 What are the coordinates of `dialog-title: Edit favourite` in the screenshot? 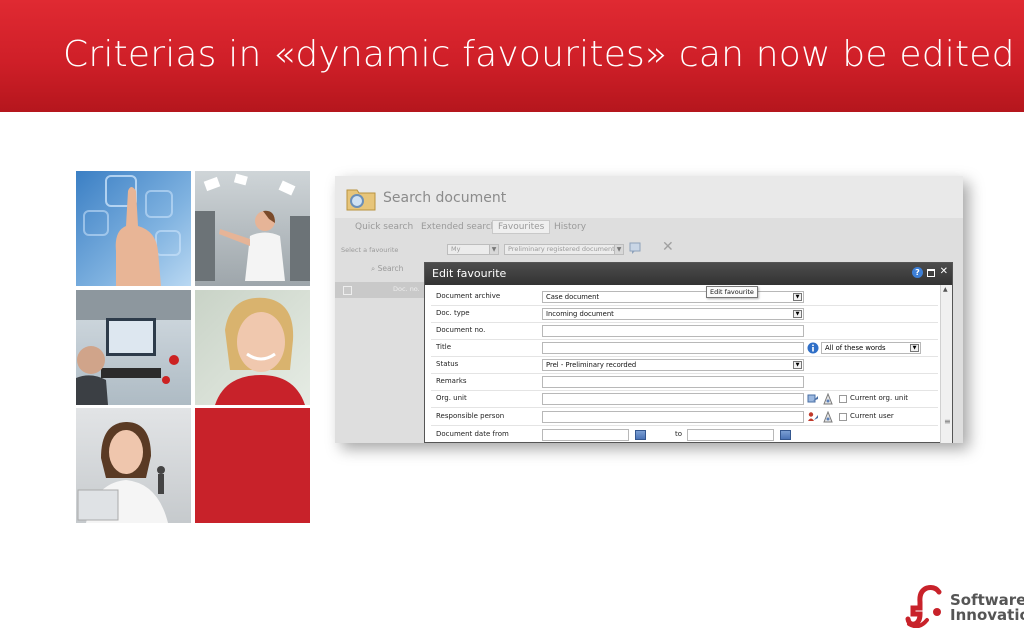 It's located at (469, 273).